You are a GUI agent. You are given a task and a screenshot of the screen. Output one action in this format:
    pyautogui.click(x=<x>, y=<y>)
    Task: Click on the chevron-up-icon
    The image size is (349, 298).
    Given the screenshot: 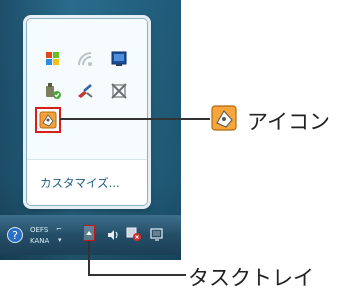 What is the action you would take?
    pyautogui.click(x=89, y=233)
    